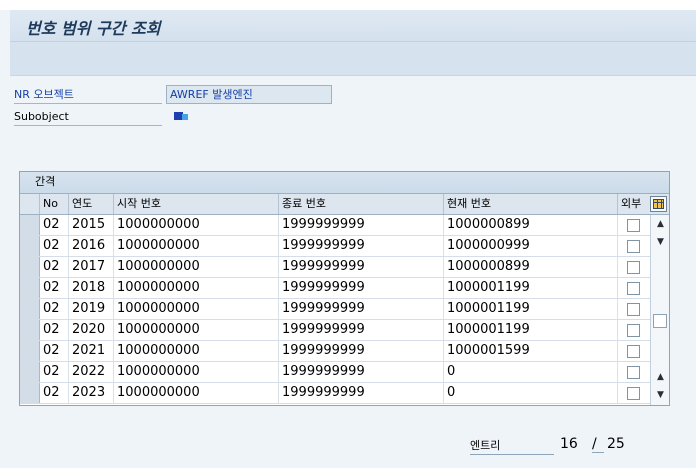 This screenshot has width=696, height=468. What do you see at coordinates (91, 225) in the screenshot?
I see `cell-year: 2015` at bounding box center [91, 225].